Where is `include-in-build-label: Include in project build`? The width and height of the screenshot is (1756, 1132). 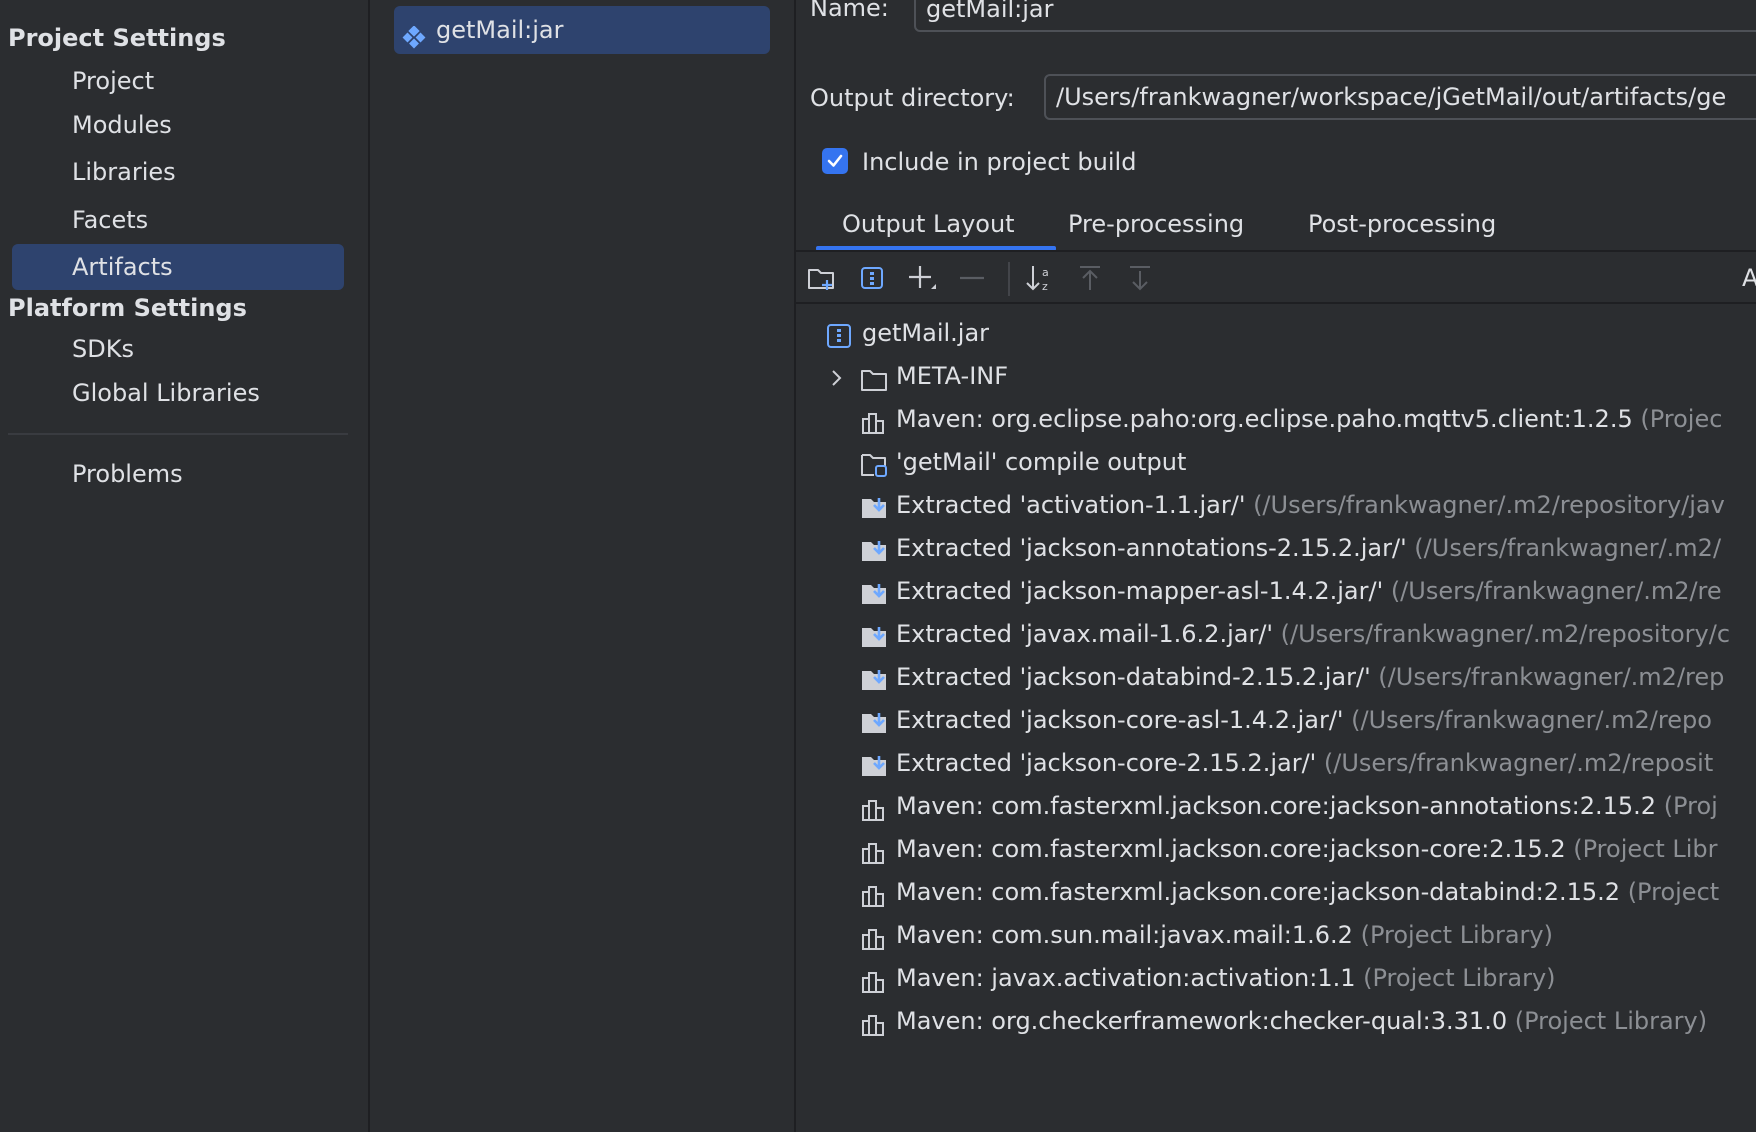
include-in-build-label: Include in project build is located at coordinates (999, 162).